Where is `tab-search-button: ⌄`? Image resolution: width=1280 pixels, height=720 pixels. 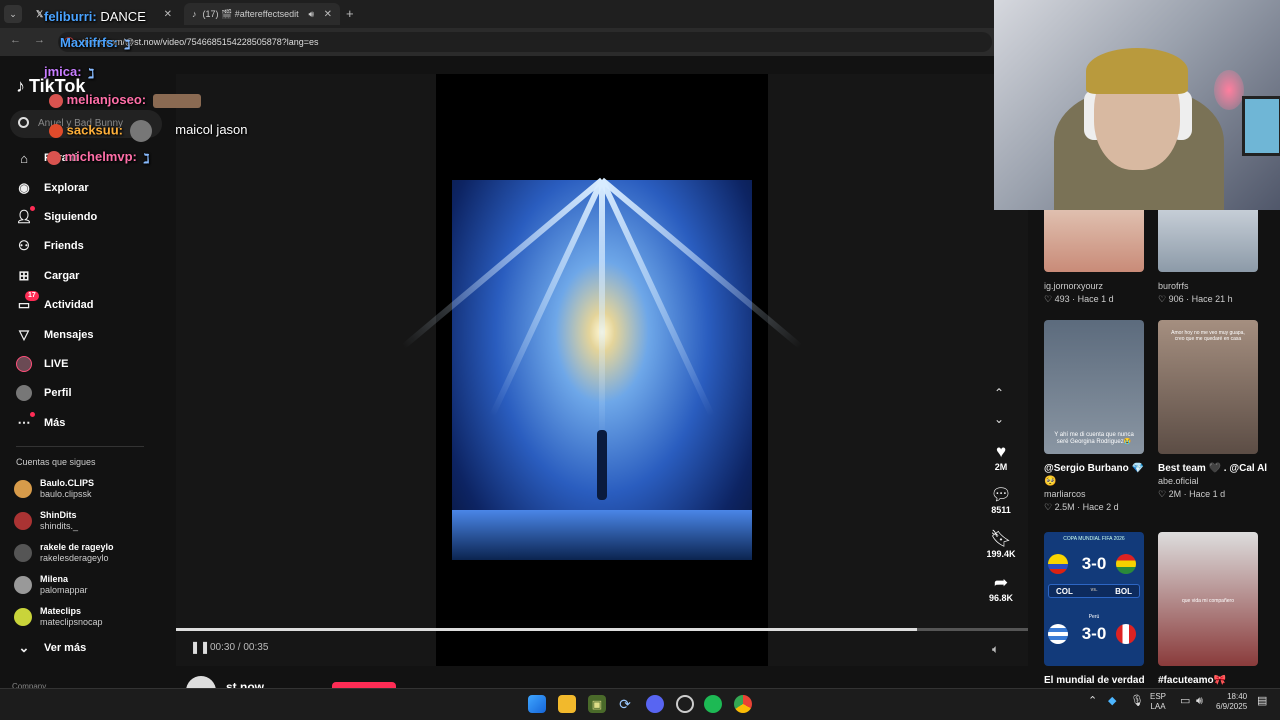
tab-search-button: ⌄ is located at coordinates (13, 14).